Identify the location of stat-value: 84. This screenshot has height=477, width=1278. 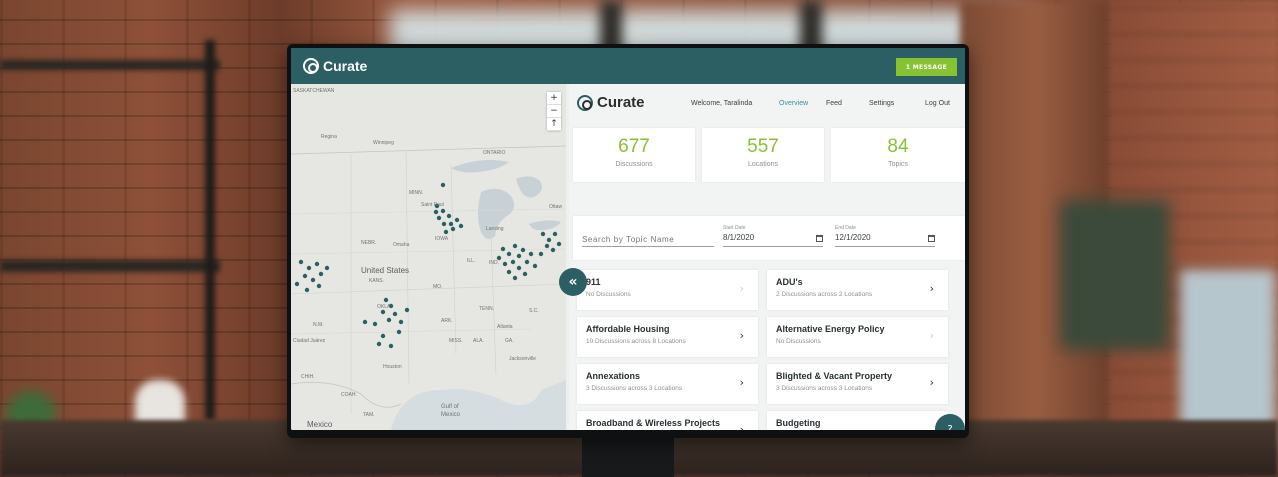
(898, 146).